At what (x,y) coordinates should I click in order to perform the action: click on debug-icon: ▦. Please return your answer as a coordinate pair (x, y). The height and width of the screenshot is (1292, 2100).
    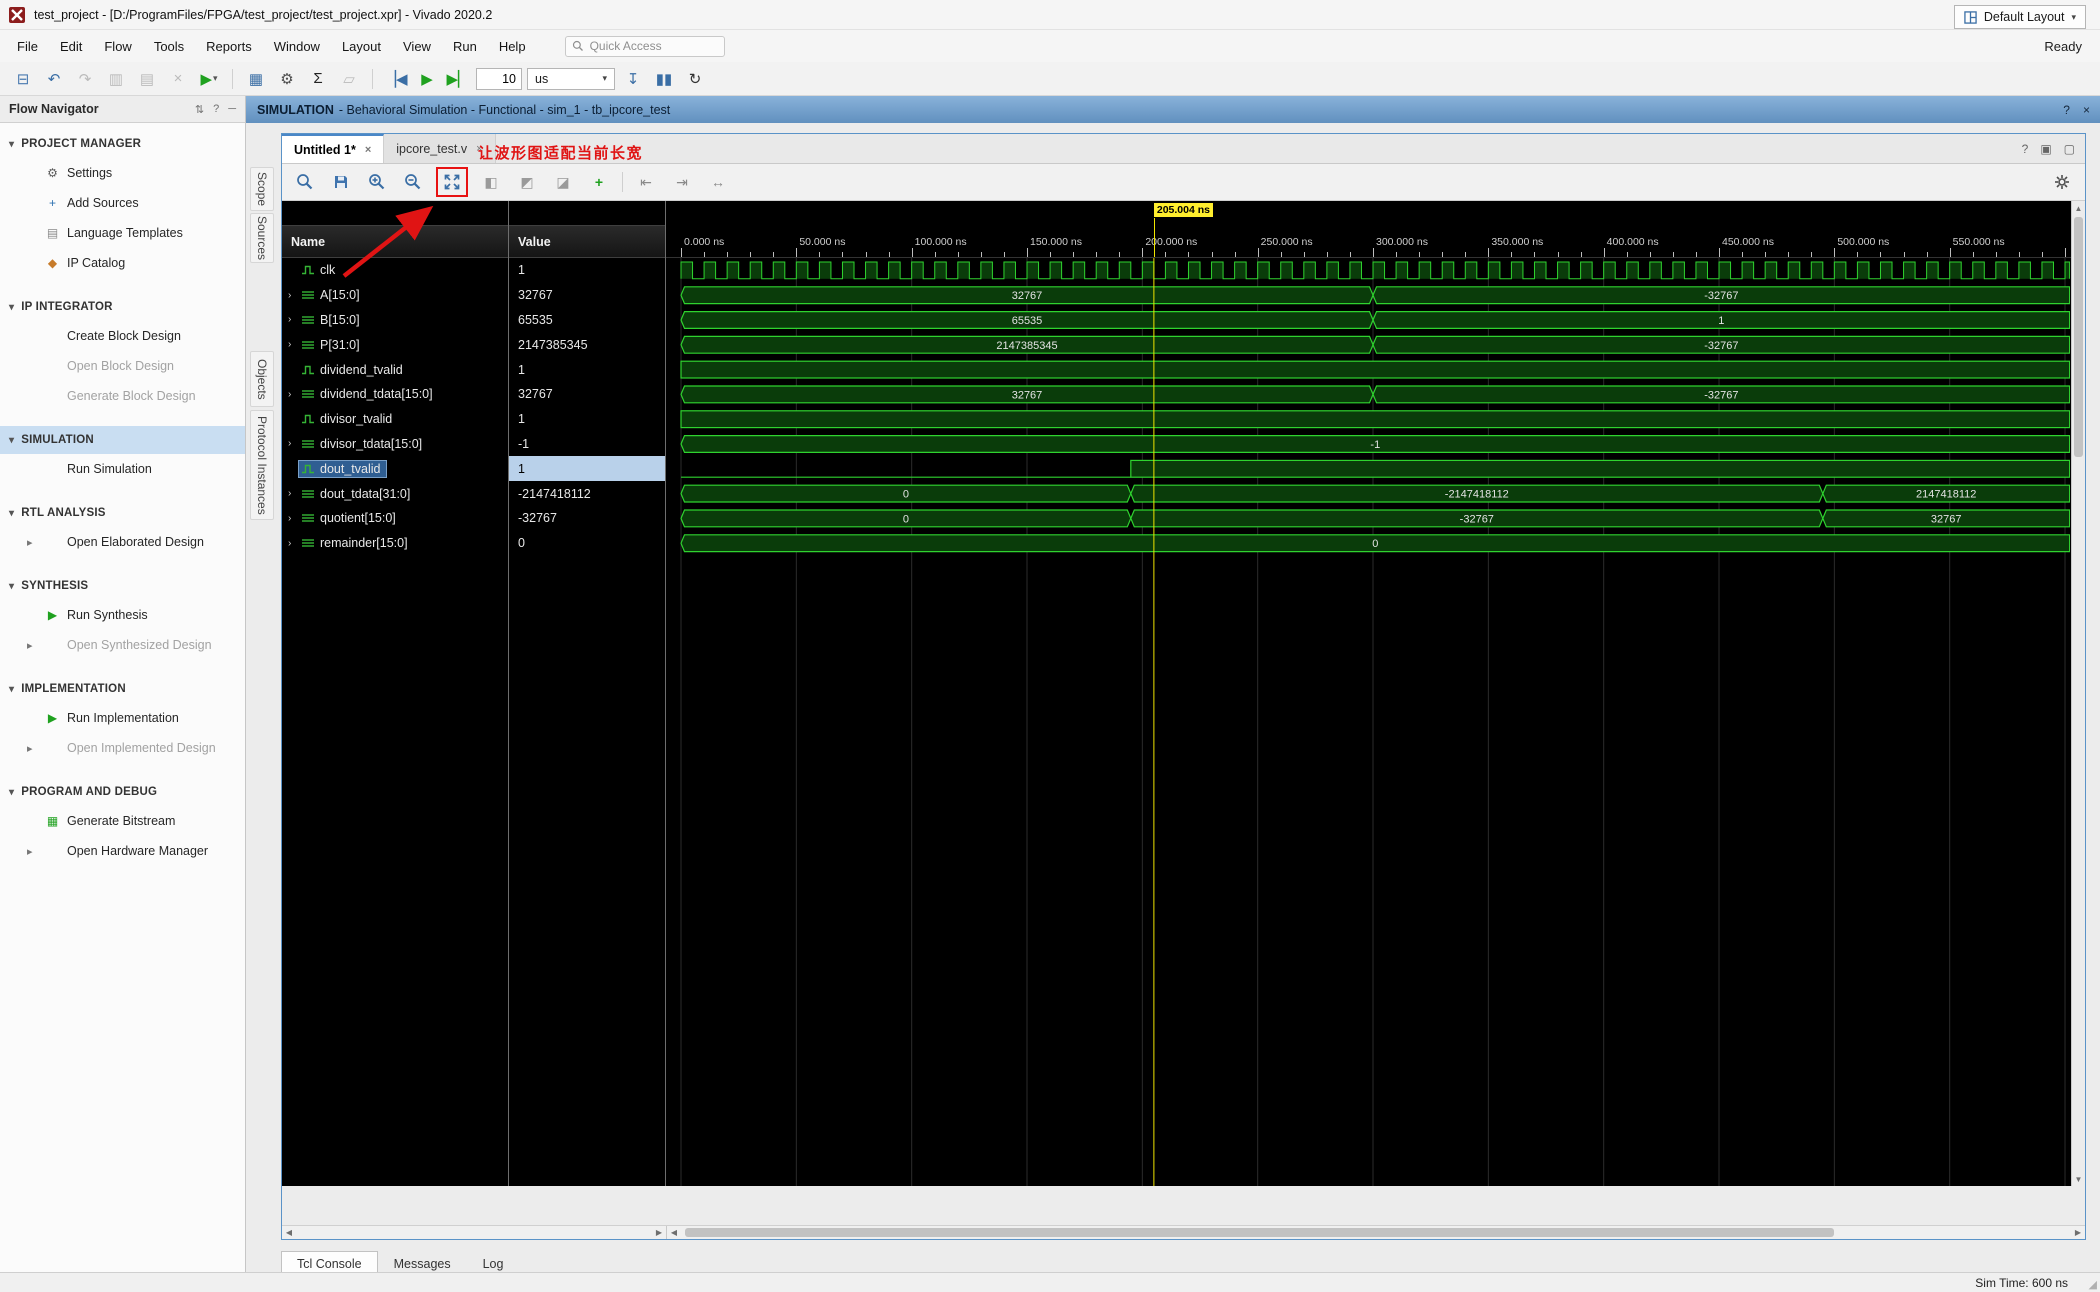
    Looking at the image, I should click on (256, 79).